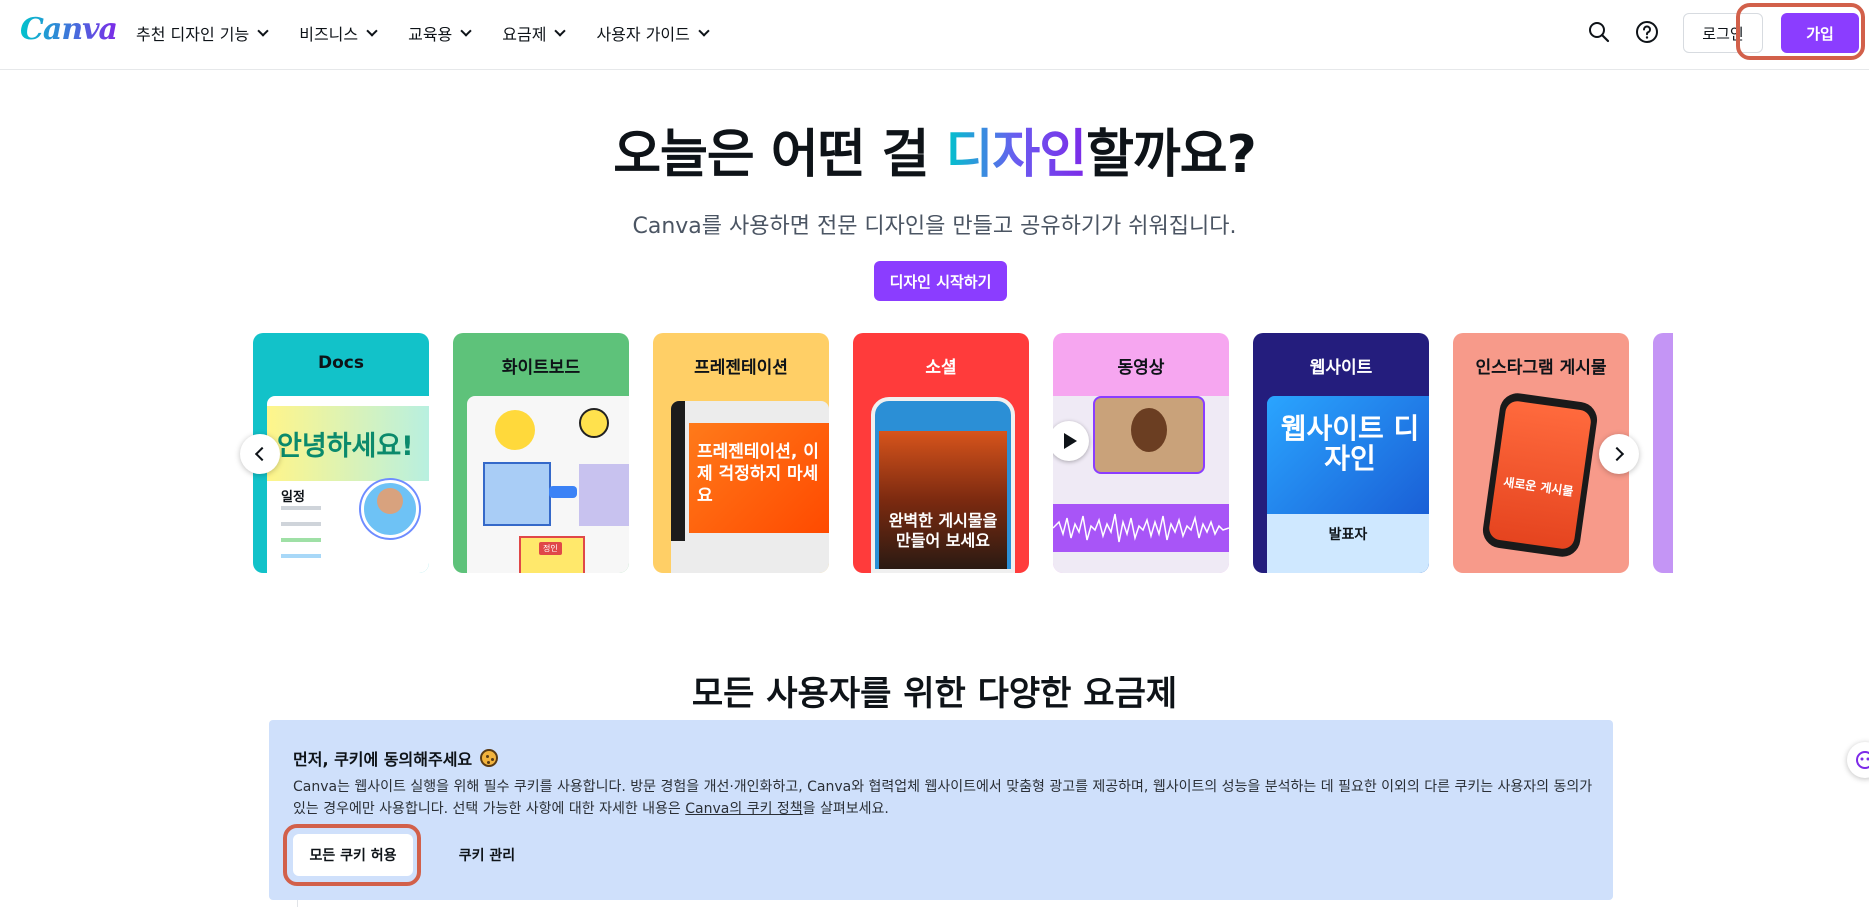 This screenshot has width=1869, height=907. What do you see at coordinates (934, 694) in the screenshot?
I see `pricing-section-title: 모든 사용자를 위한 다양한 요금제` at bounding box center [934, 694].